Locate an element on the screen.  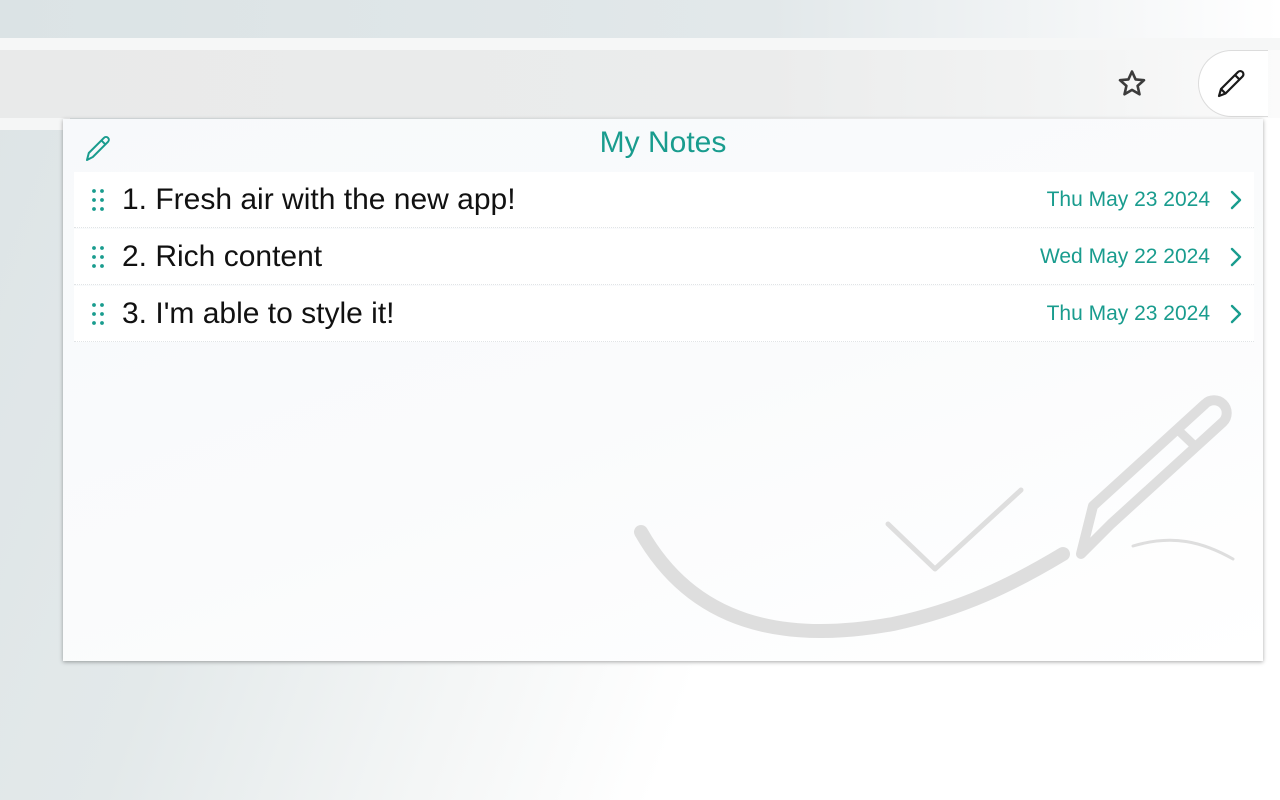
address-bar-edge is located at coordinates (35, 124).